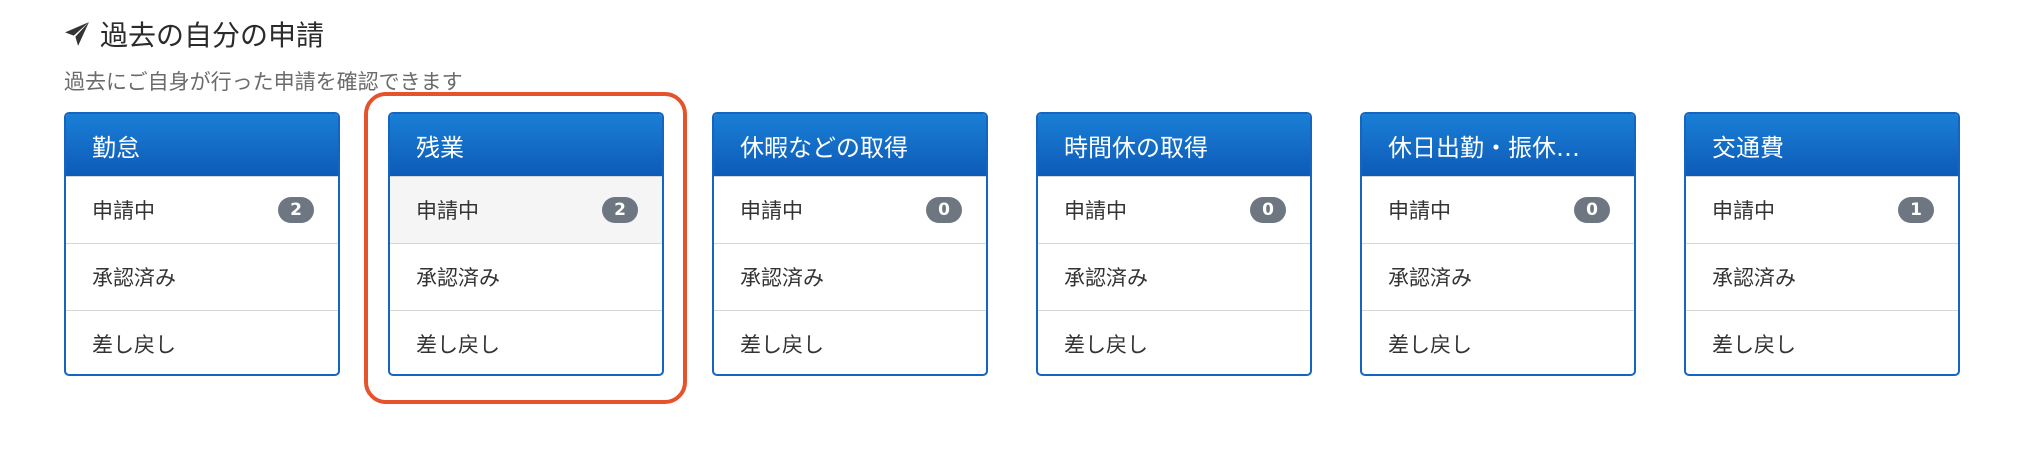 The width and height of the screenshot is (2020, 468). I want to click on row-pending: 申請中 1, so click(1822, 209).